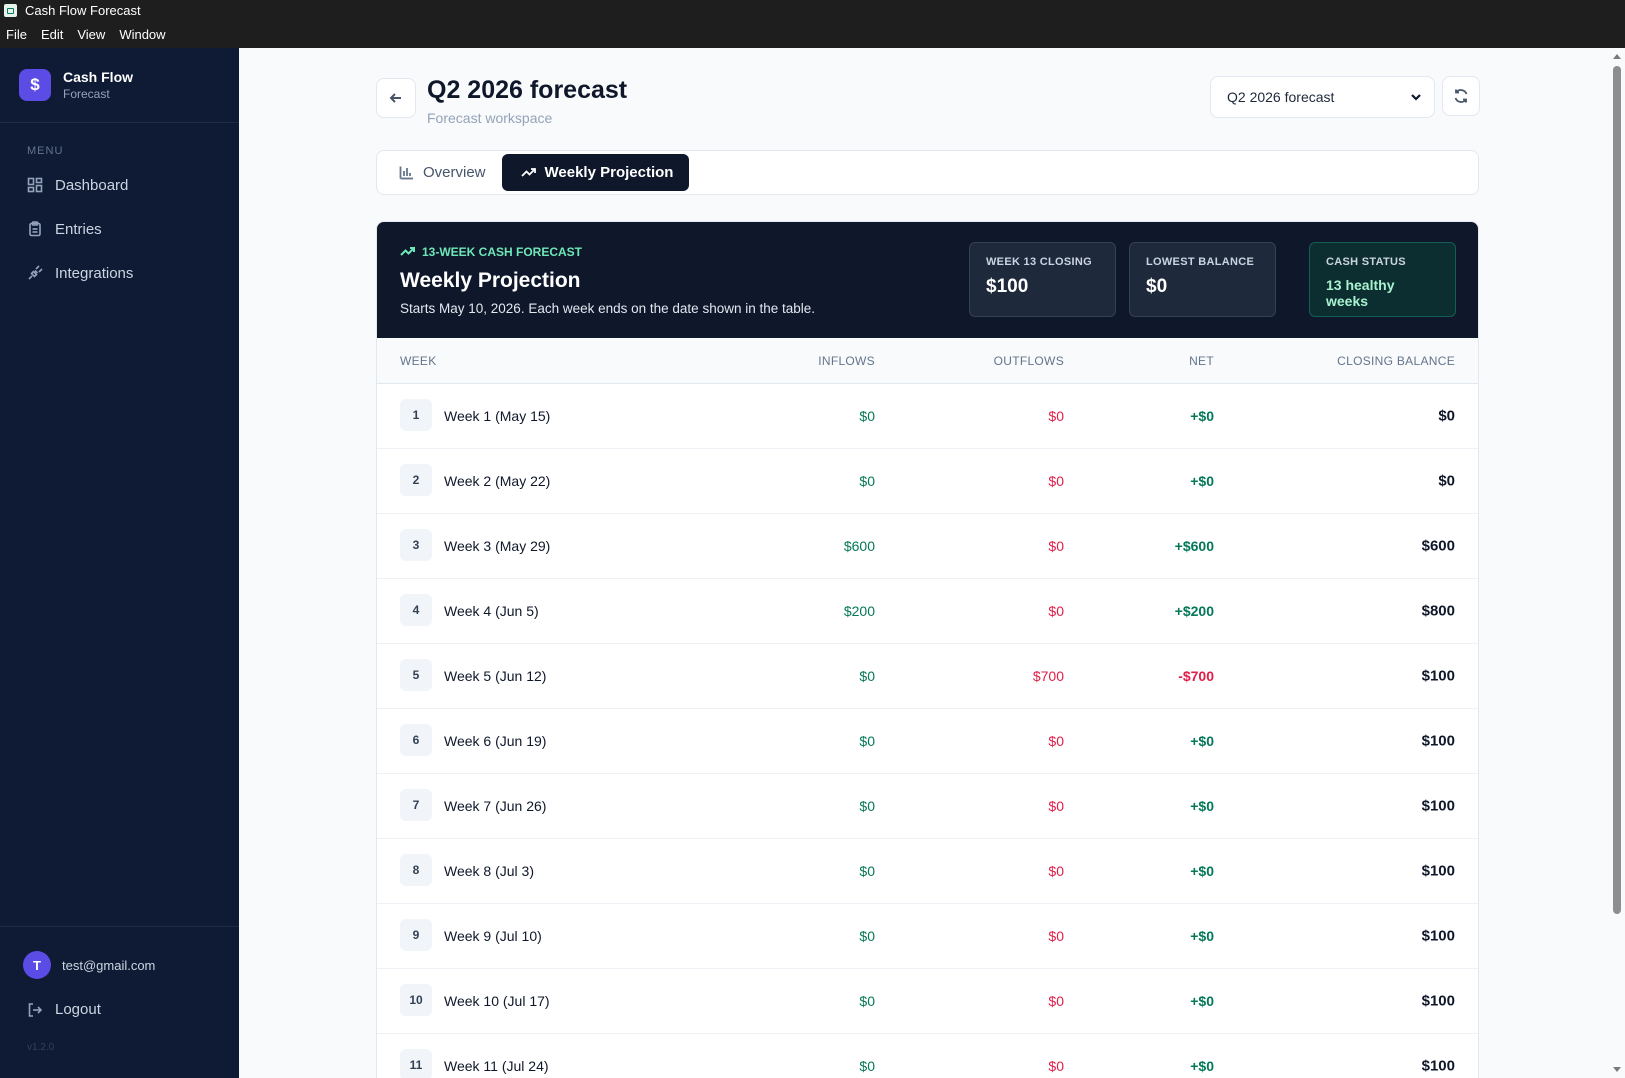 The height and width of the screenshot is (1078, 1625). I want to click on app-icon, so click(10, 10).